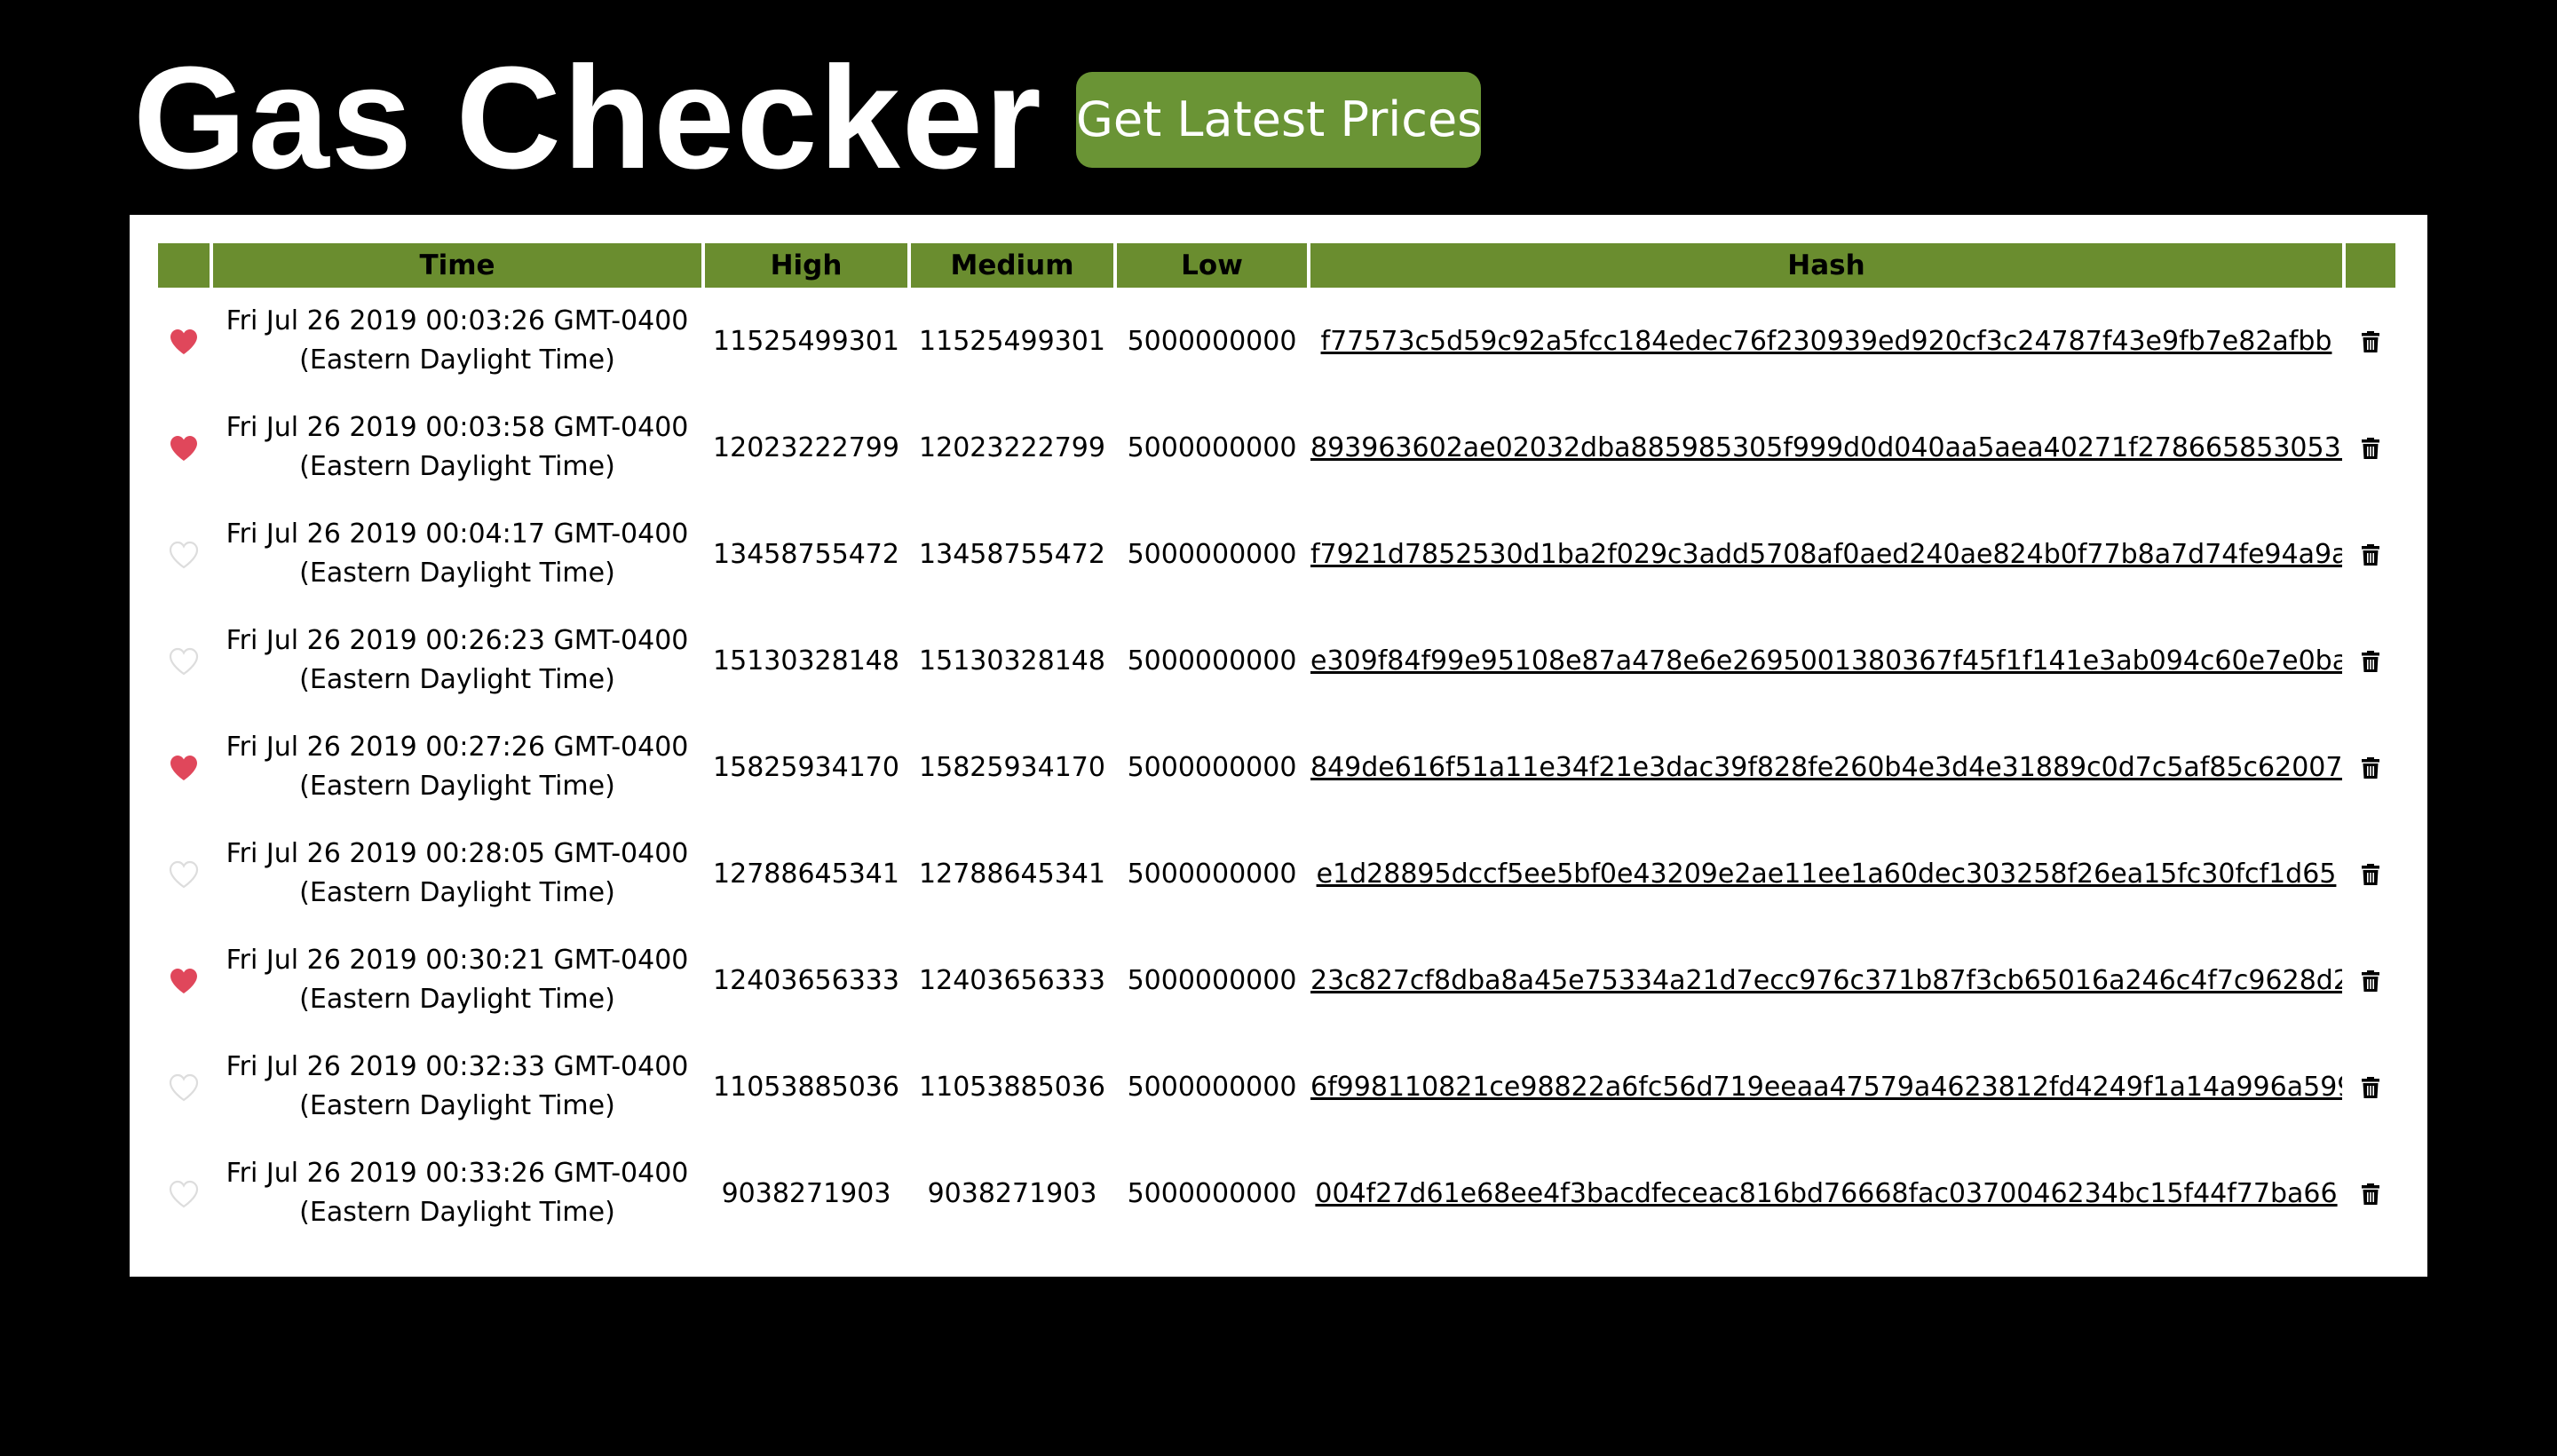  Describe the element at coordinates (457, 265) in the screenshot. I see `column-header-time: Time` at that location.